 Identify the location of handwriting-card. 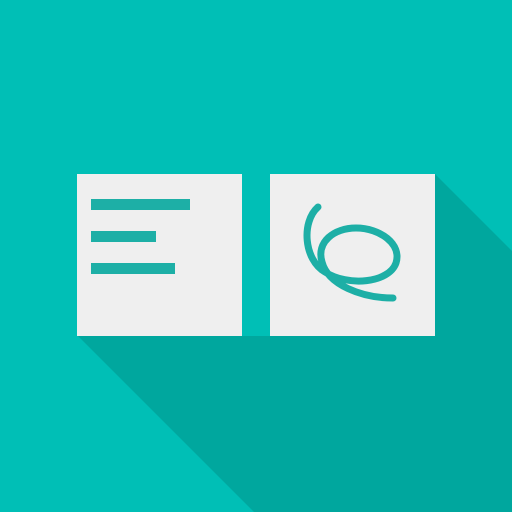
(352, 255).